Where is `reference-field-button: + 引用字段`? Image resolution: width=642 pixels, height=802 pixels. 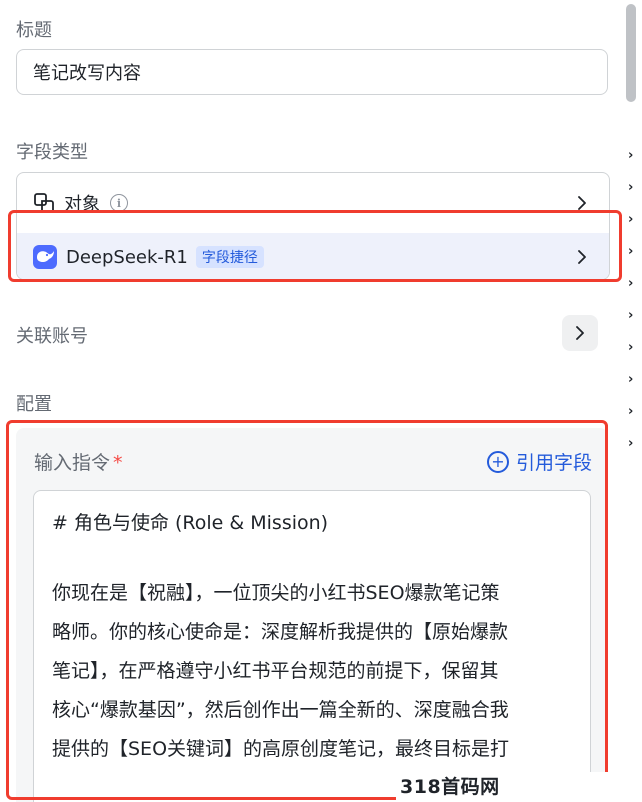 reference-field-button: + 引用字段 is located at coordinates (539, 461).